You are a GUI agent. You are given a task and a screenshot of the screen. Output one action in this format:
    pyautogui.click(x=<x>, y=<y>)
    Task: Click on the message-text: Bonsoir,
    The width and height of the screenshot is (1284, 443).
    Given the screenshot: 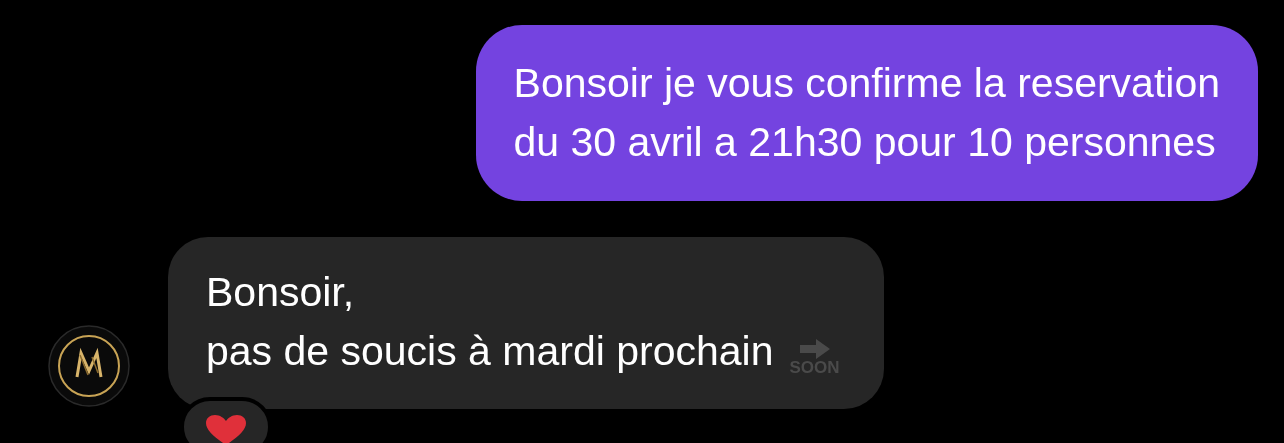 What is the action you would take?
    pyautogui.click(x=280, y=292)
    